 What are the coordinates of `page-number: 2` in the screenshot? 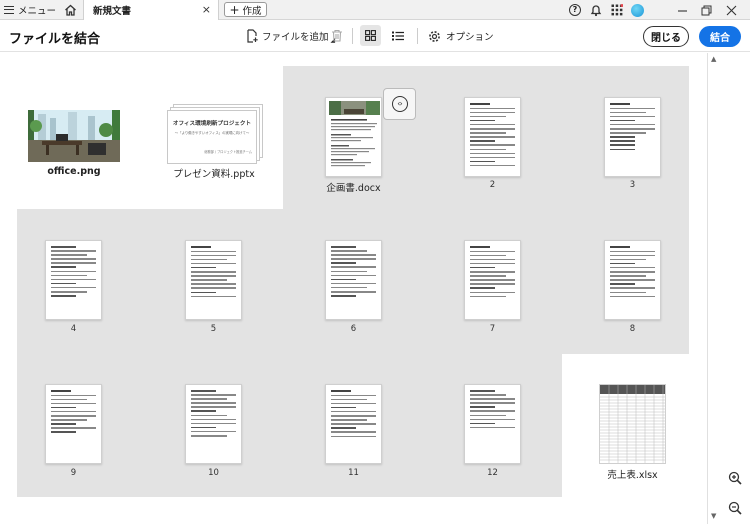 It's located at (492, 185).